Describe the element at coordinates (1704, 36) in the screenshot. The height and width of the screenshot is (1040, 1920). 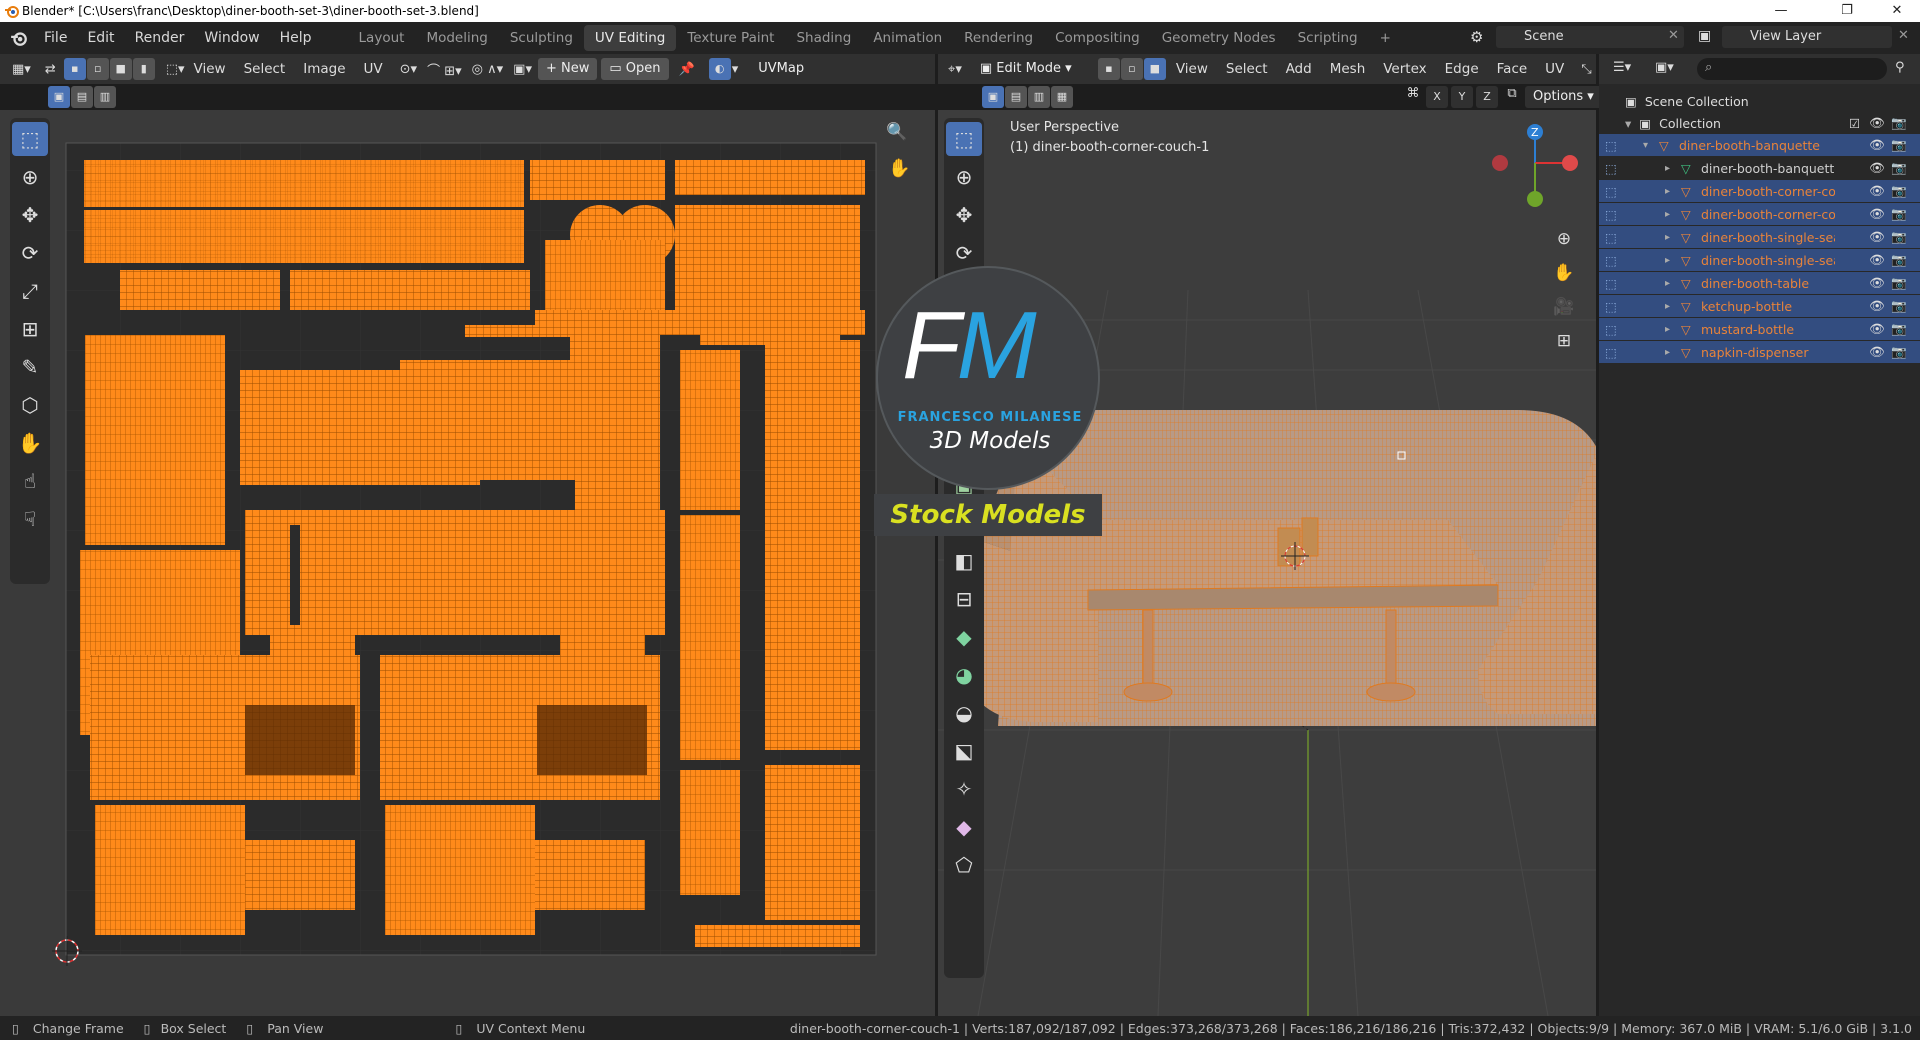
I see `view-layer-icon: ▣` at that location.